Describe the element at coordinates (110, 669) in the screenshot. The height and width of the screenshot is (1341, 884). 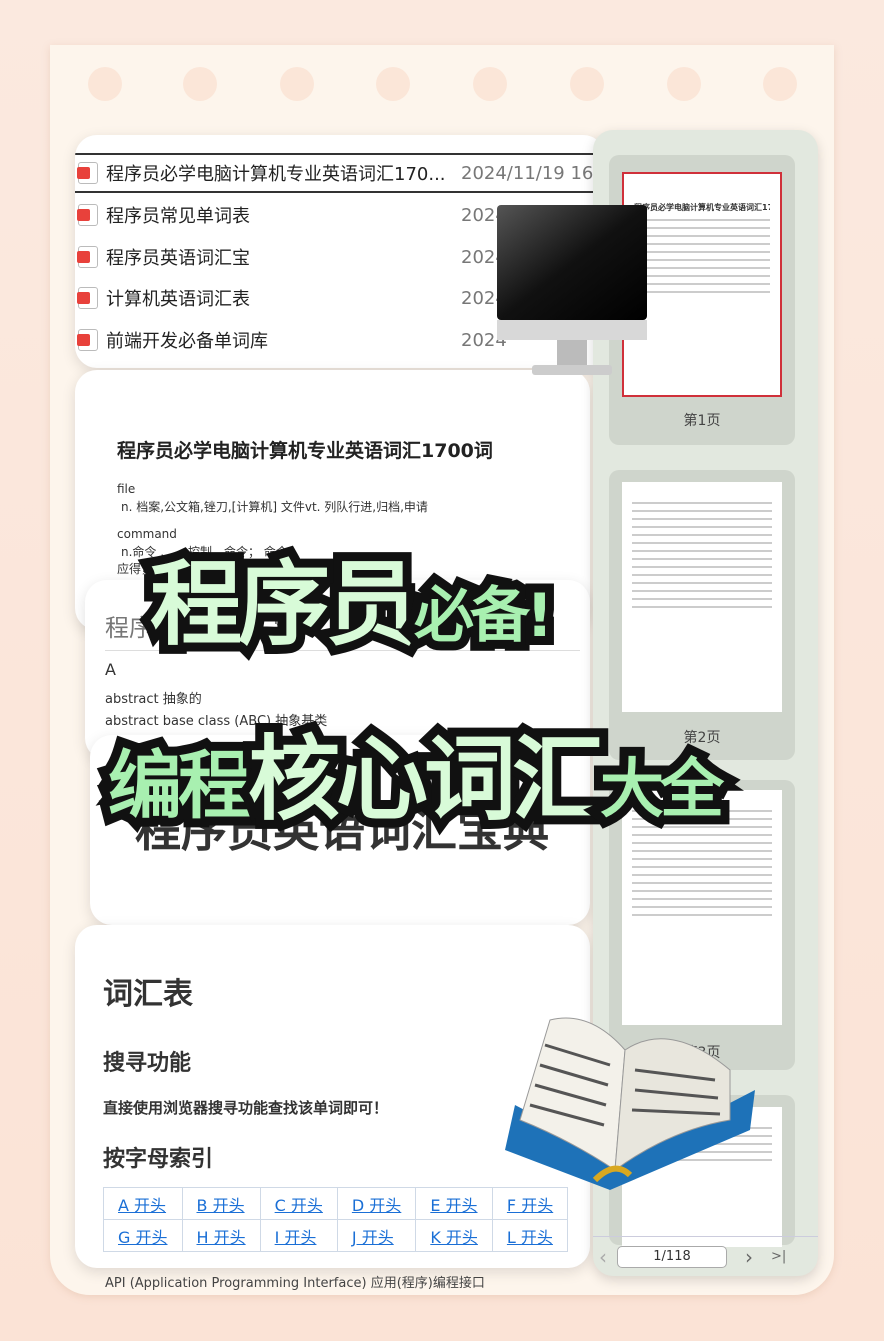
I see `letter-heading: A` at that location.